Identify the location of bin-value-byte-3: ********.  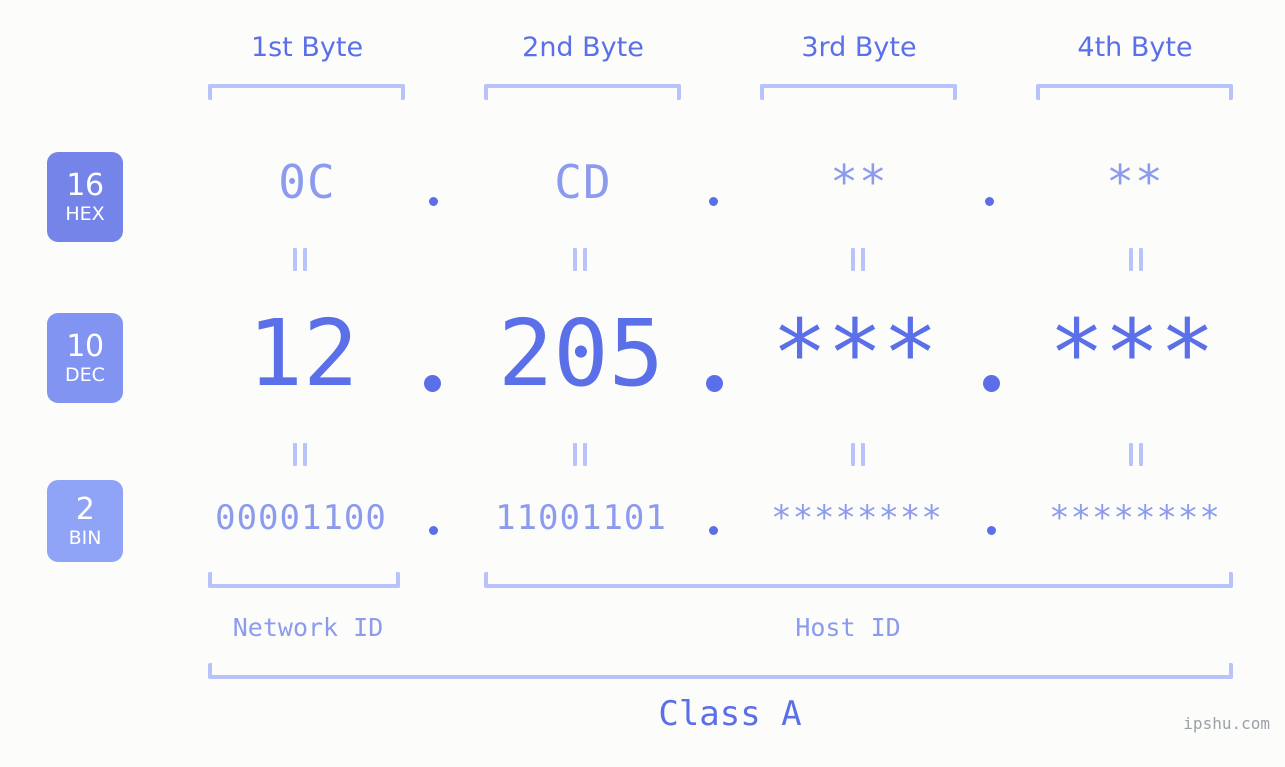
(857, 518).